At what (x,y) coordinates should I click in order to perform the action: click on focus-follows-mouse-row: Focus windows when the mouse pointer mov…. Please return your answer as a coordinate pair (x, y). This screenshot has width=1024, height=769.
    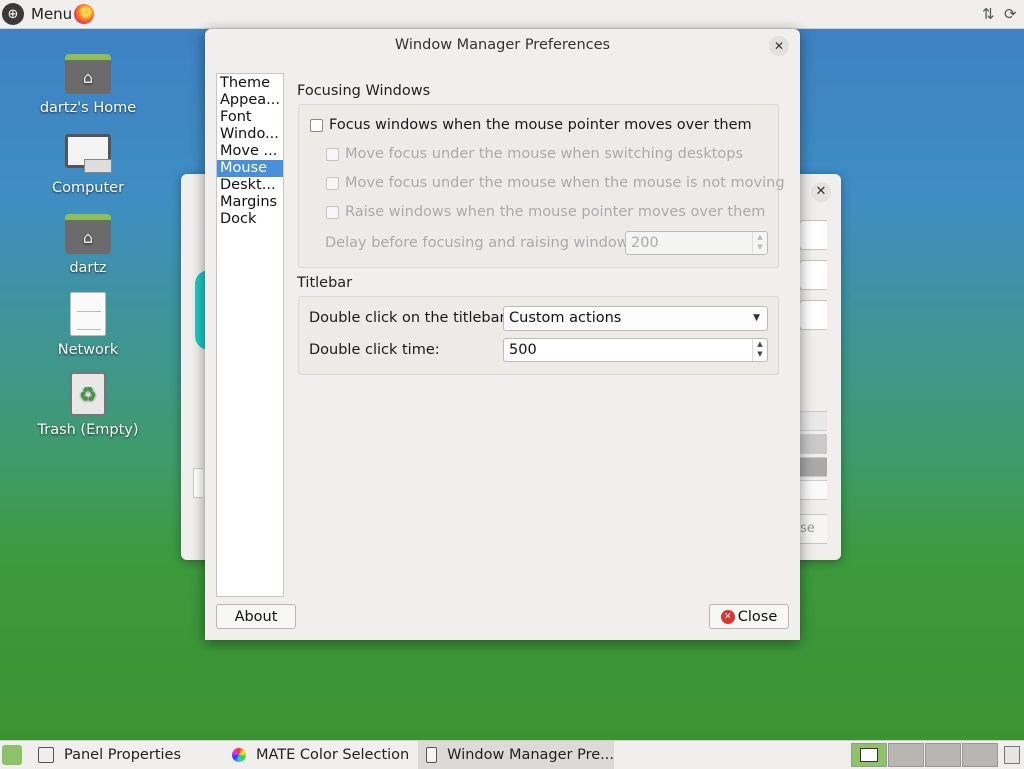
    Looking at the image, I should click on (531, 125).